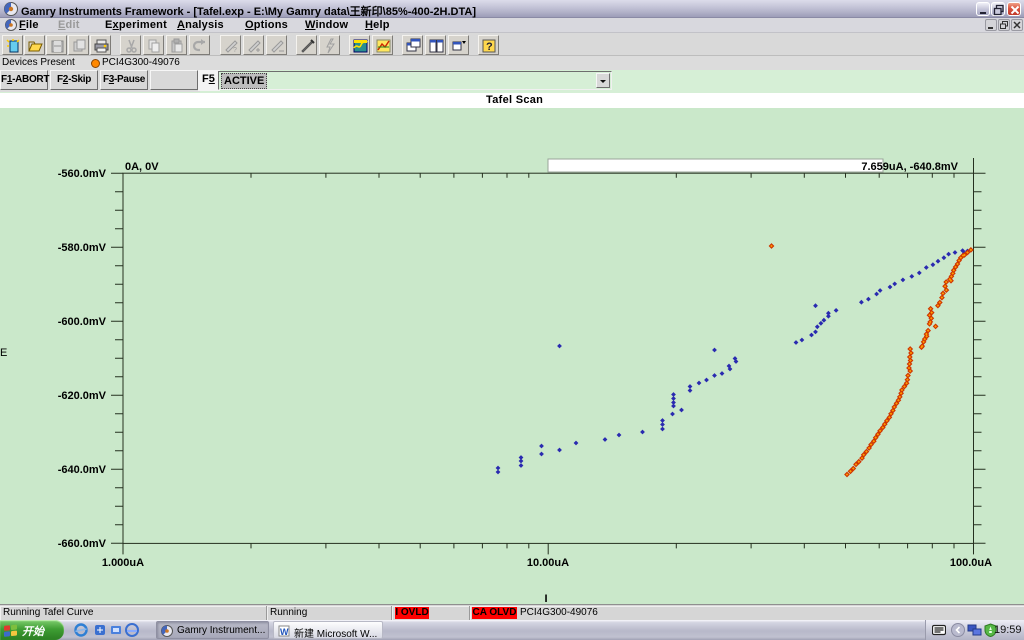  What do you see at coordinates (971, 563) in the screenshot?
I see `svg-text: 100.0uA` at bounding box center [971, 563].